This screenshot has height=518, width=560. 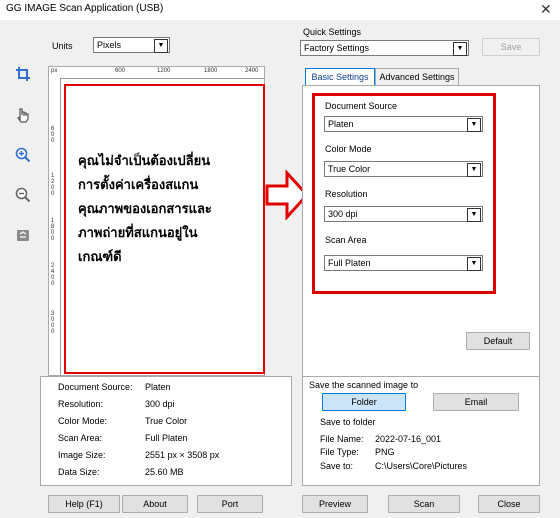 I want to click on tab-basic-settings: Basic Settings, so click(x=340, y=77).